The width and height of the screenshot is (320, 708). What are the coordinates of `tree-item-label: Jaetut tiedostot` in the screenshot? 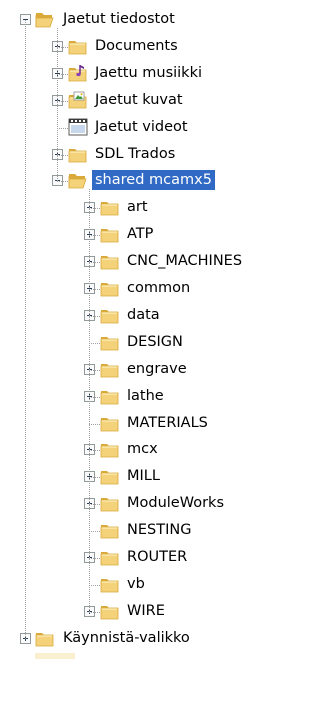 It's located at (119, 19).